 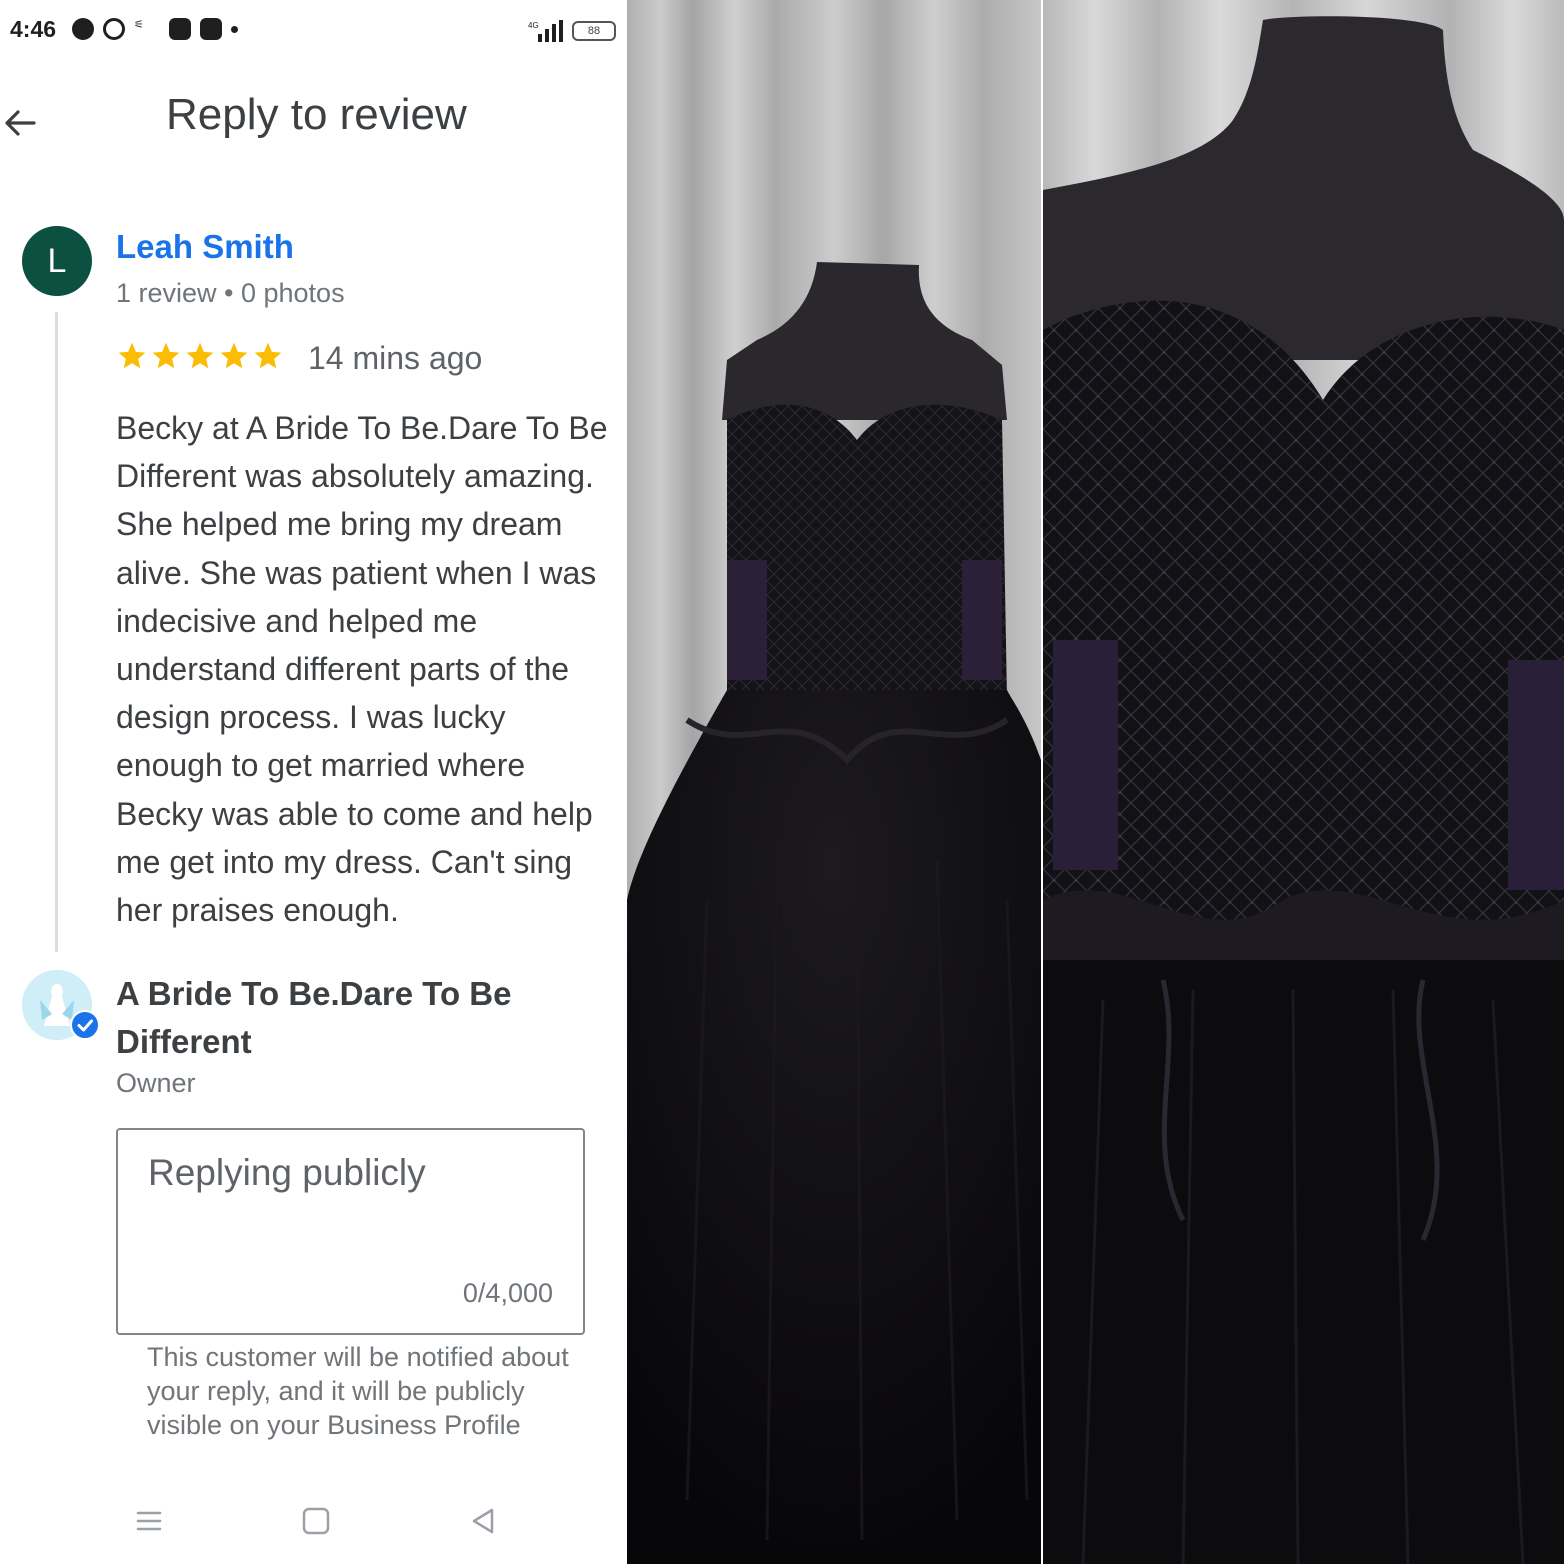 I want to click on owner-business-name: A Bride To Be.Dare To Be Different, so click(x=314, y=1017).